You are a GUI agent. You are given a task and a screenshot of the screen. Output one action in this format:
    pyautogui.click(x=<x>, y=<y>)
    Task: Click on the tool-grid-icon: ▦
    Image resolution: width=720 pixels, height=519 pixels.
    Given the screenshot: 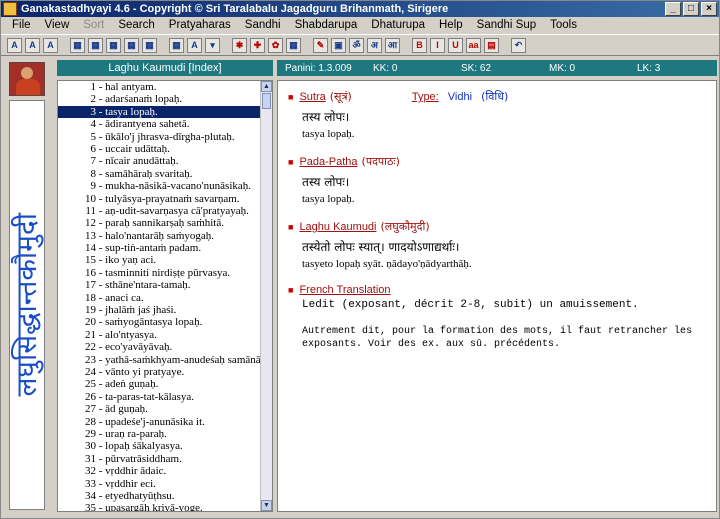 What is the action you would take?
    pyautogui.click(x=293, y=45)
    